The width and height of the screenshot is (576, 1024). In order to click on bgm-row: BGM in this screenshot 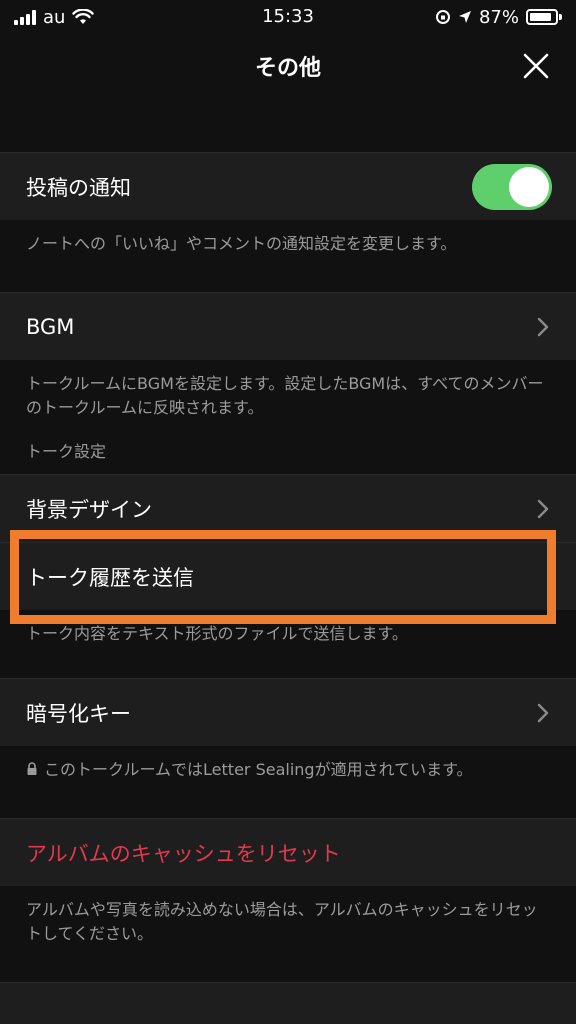, I will do `click(288, 326)`.